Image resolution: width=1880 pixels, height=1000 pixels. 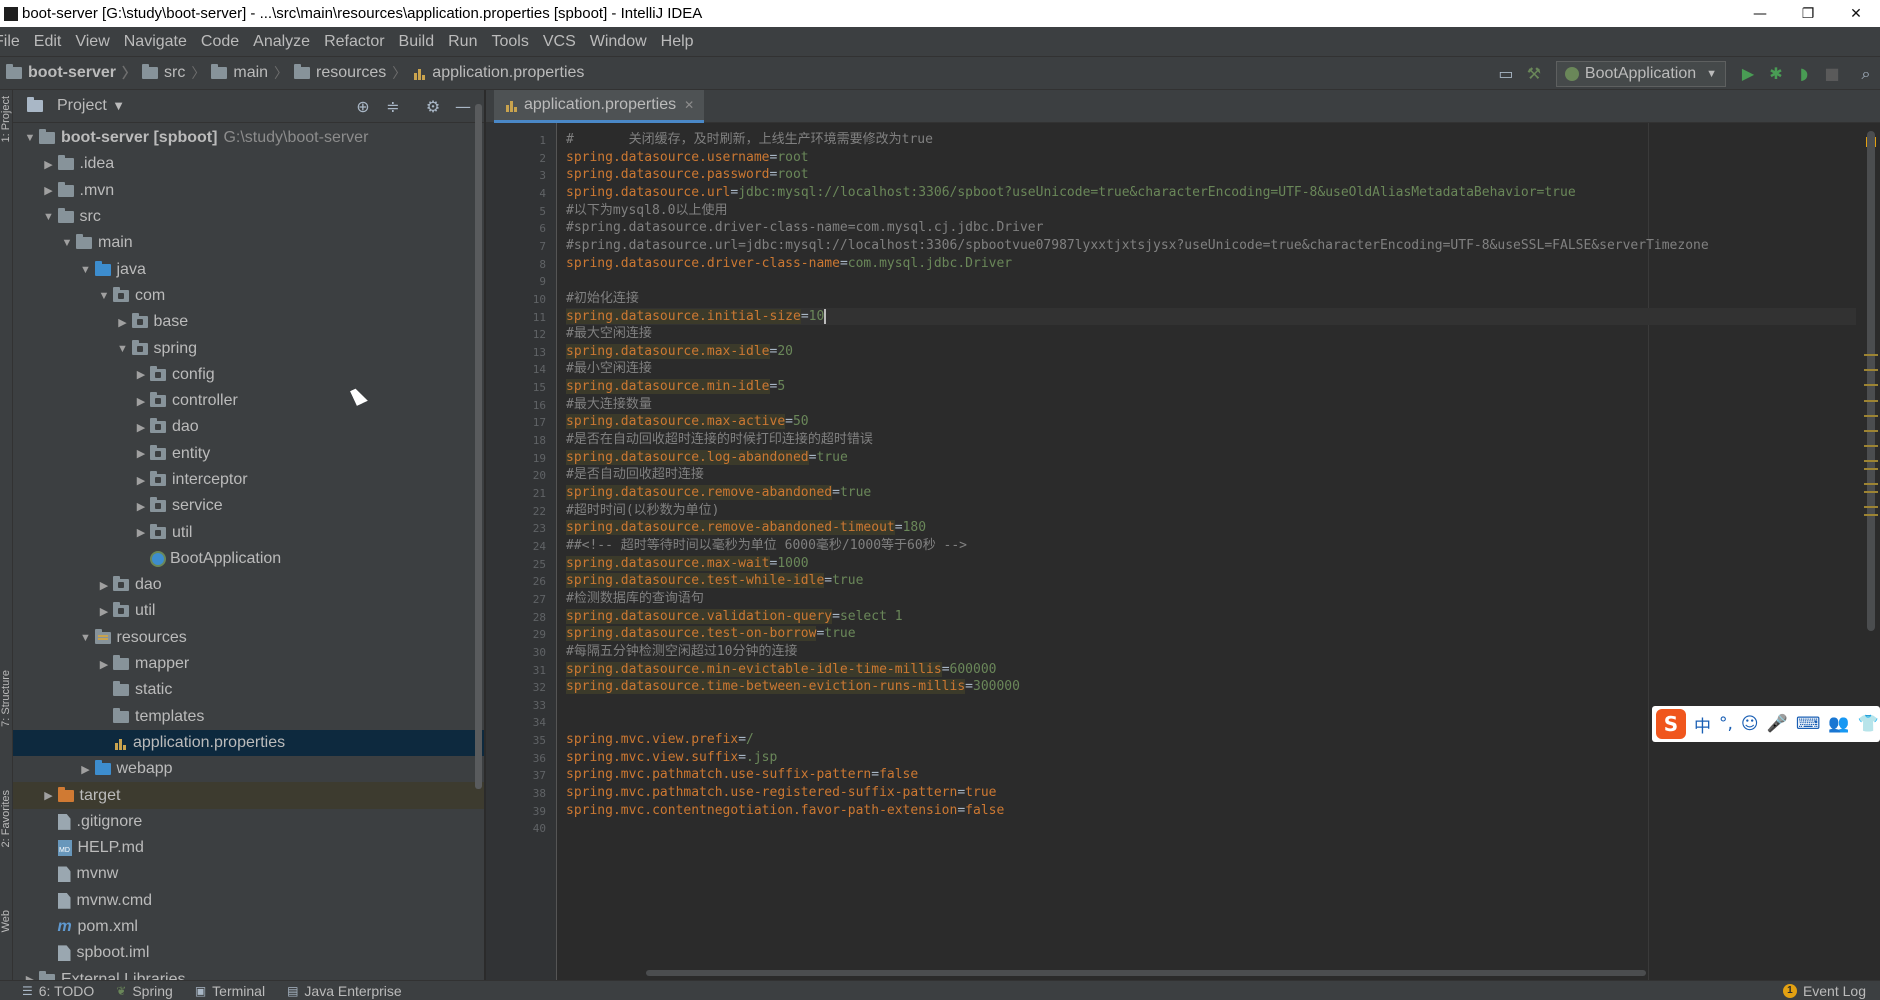 What do you see at coordinates (248, 506) in the screenshot?
I see `tree-item: ▶ service` at bounding box center [248, 506].